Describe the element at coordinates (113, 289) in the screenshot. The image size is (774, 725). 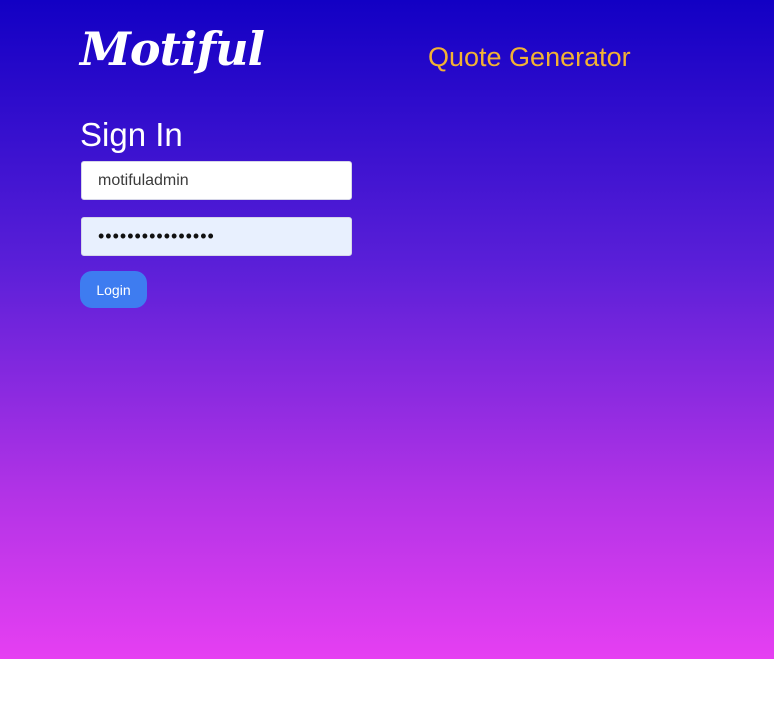
I see `login-button: Login` at that location.